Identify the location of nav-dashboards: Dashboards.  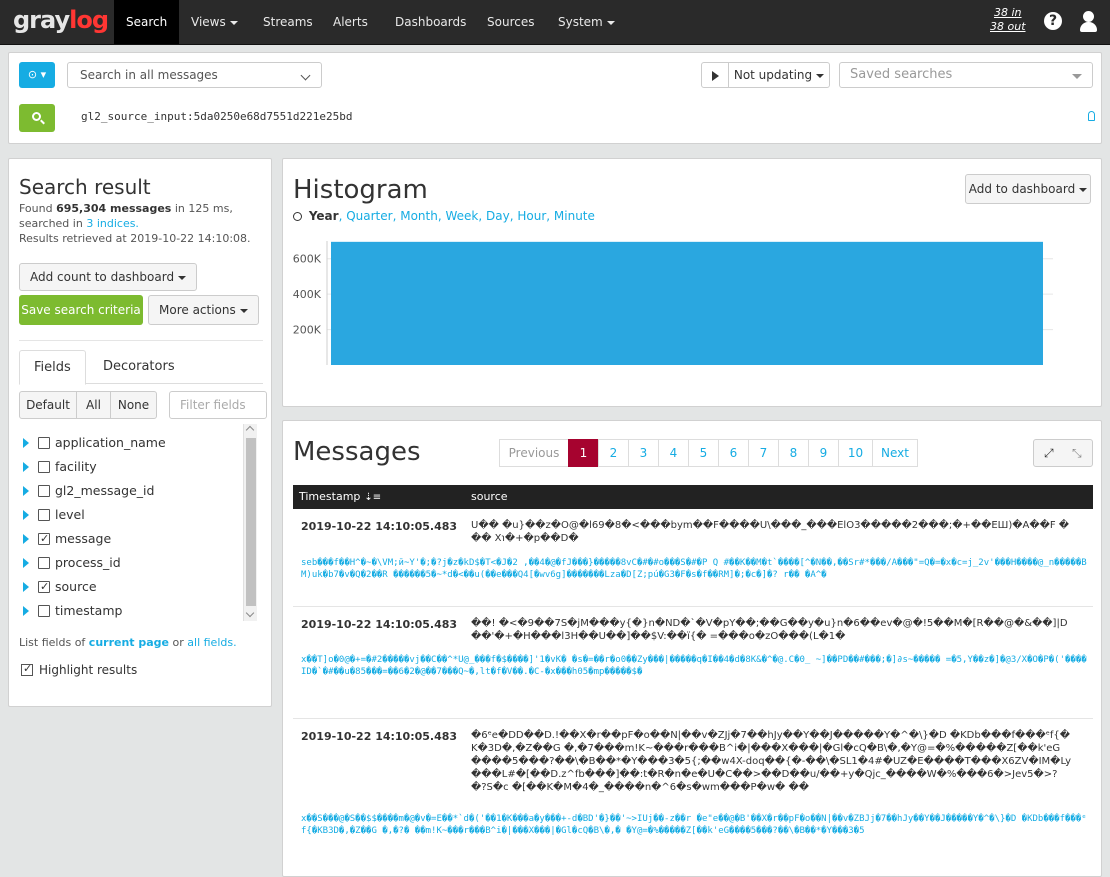
(430, 22).